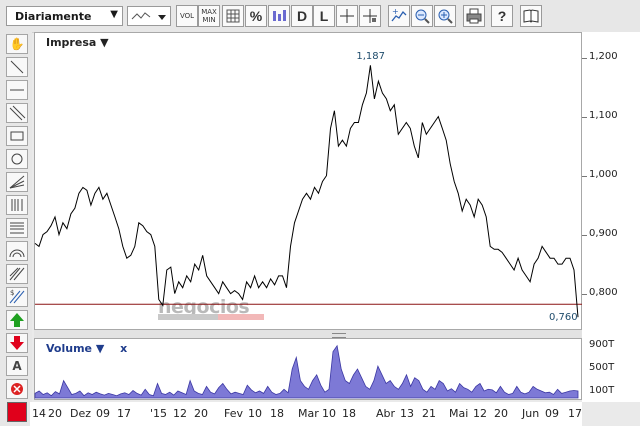 This screenshot has height=426, width=640. Describe the element at coordinates (603, 174) in the screenshot. I see `price-axis-label: 1,000` at that location.